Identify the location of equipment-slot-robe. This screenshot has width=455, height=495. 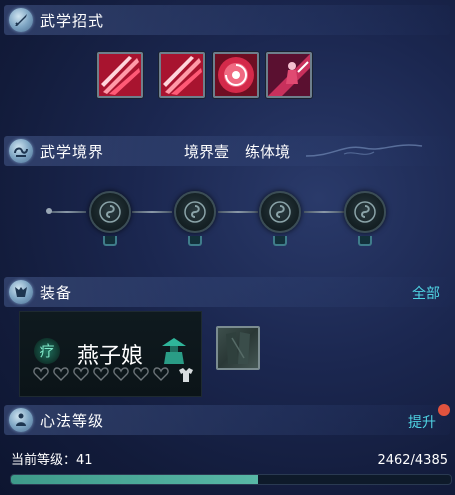
(238, 348).